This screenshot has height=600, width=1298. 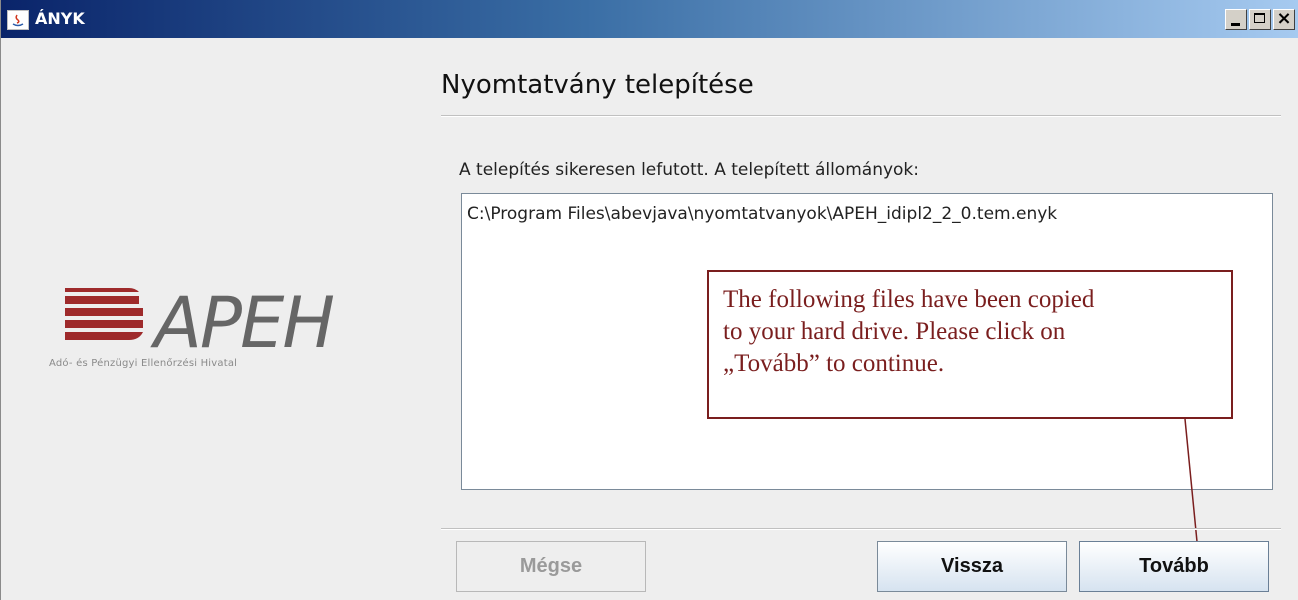 I want to click on footer-divider, so click(x=861, y=529).